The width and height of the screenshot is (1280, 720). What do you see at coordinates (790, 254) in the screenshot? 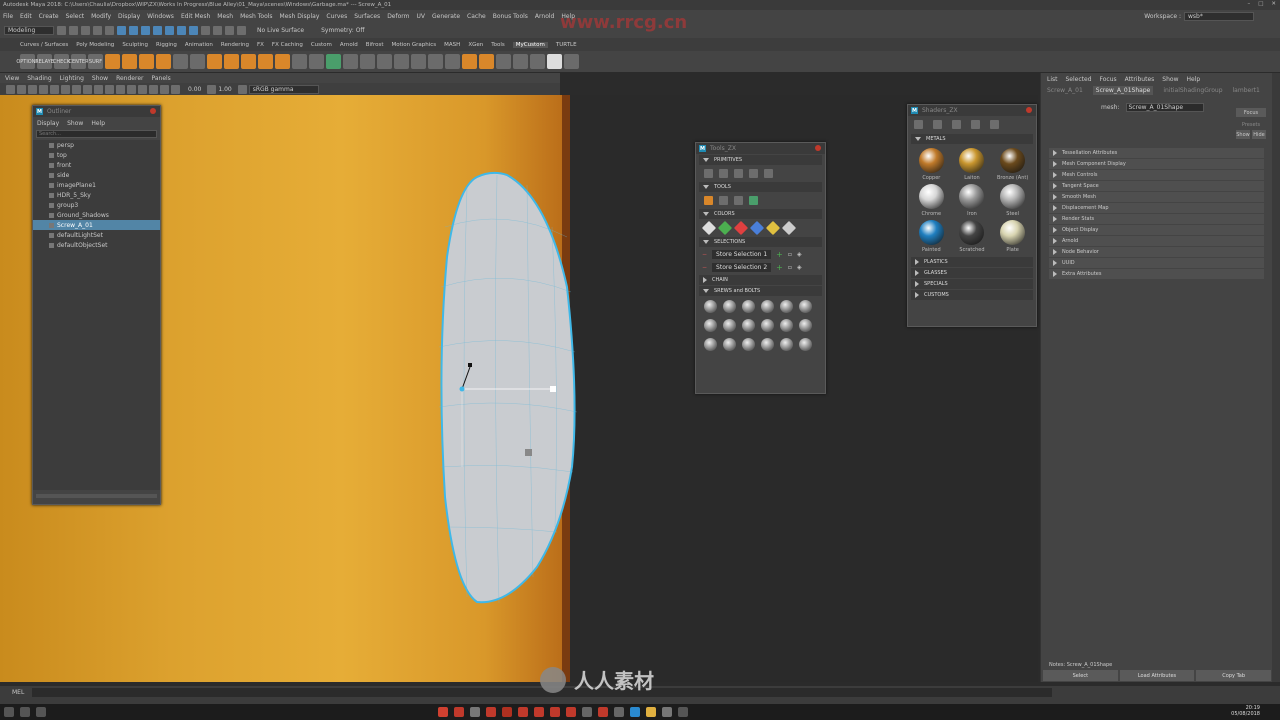
I see `lock-icon: ▫` at bounding box center [790, 254].